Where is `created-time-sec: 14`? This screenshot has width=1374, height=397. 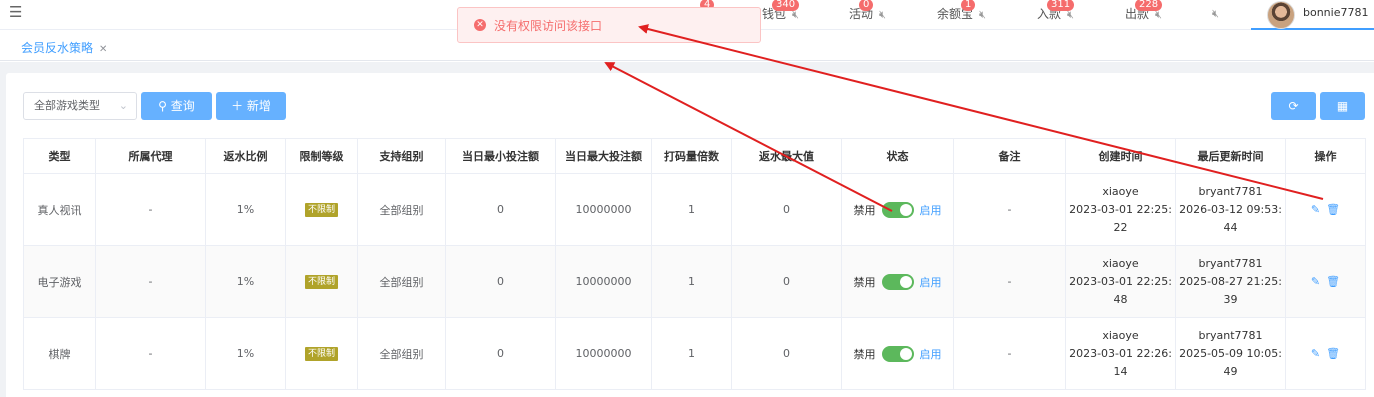
created-time-sec: 14 is located at coordinates (1120, 371).